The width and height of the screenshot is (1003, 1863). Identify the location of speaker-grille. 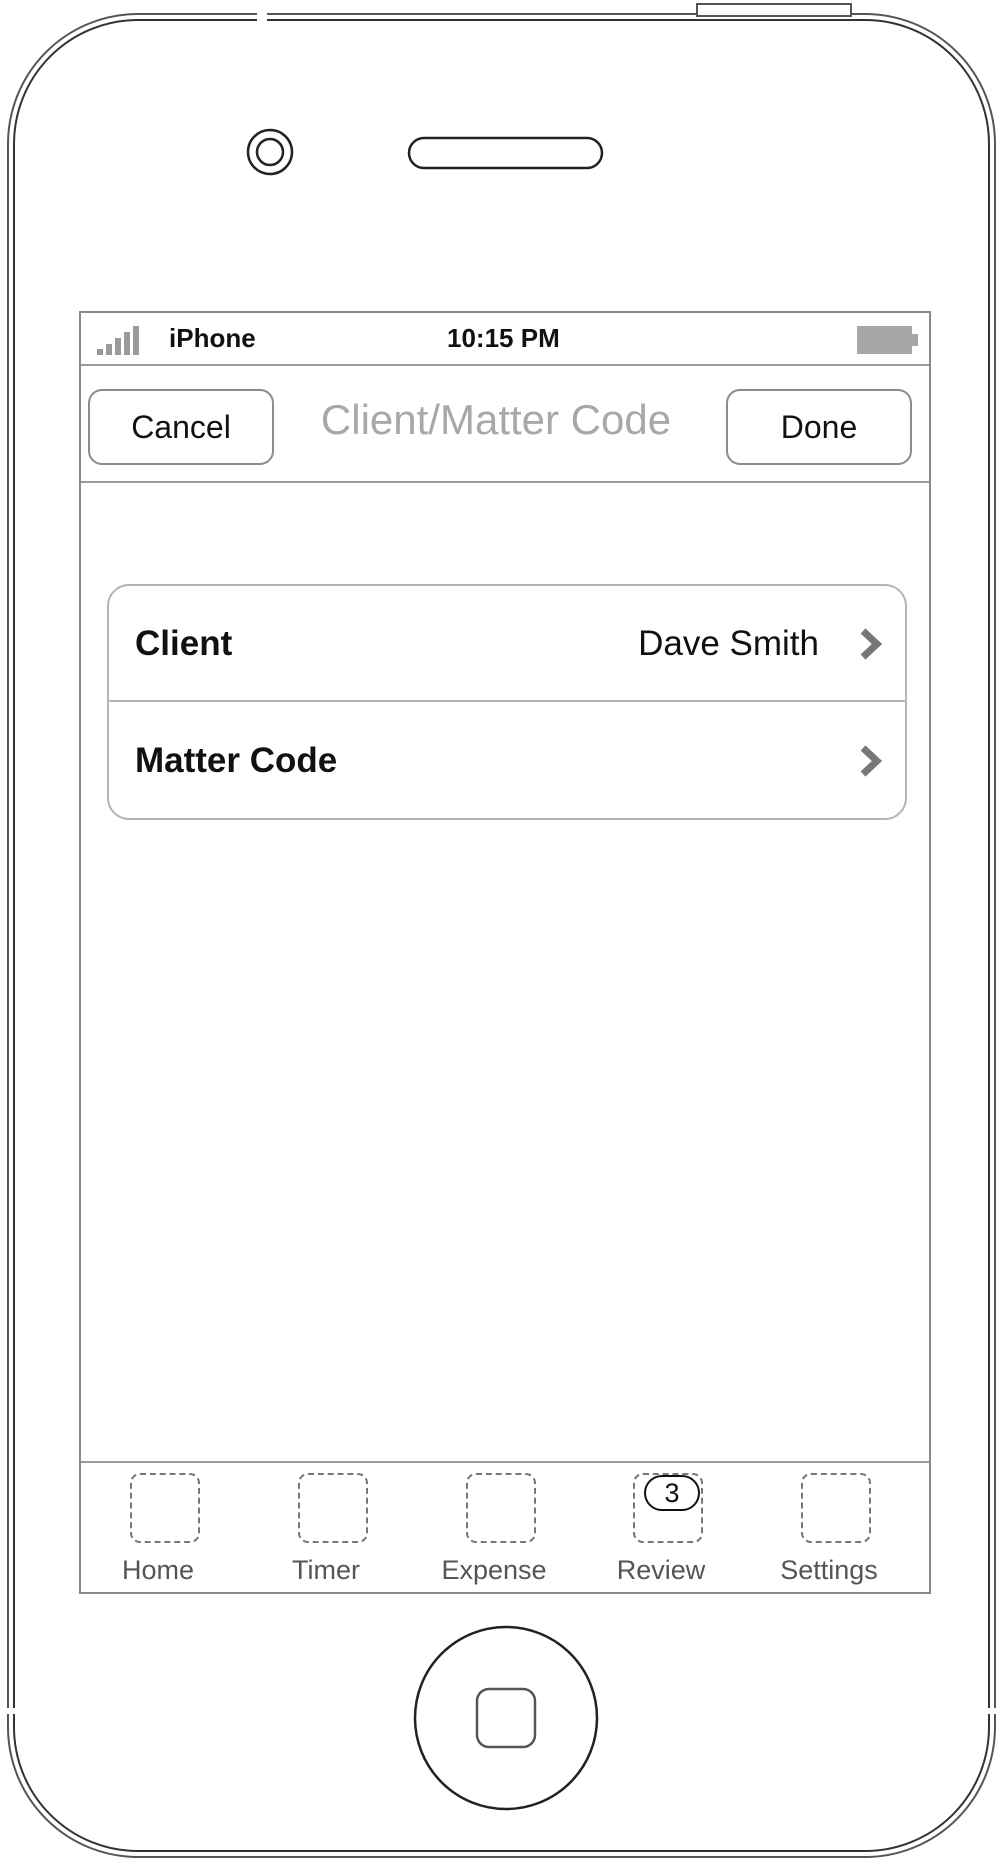
(505, 153).